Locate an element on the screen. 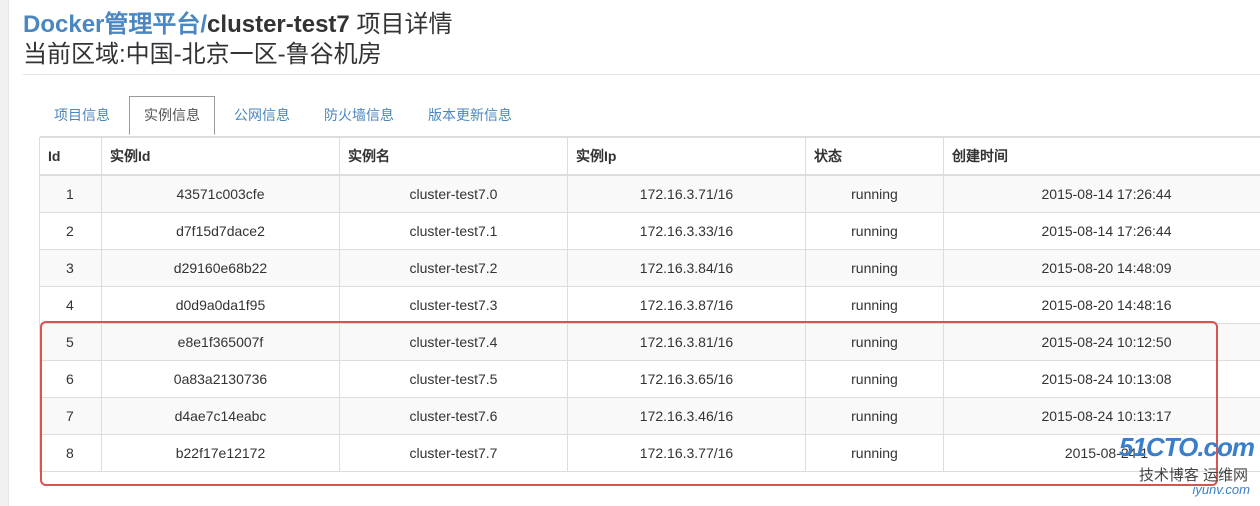  cell-id: 5 is located at coordinates (70, 342).